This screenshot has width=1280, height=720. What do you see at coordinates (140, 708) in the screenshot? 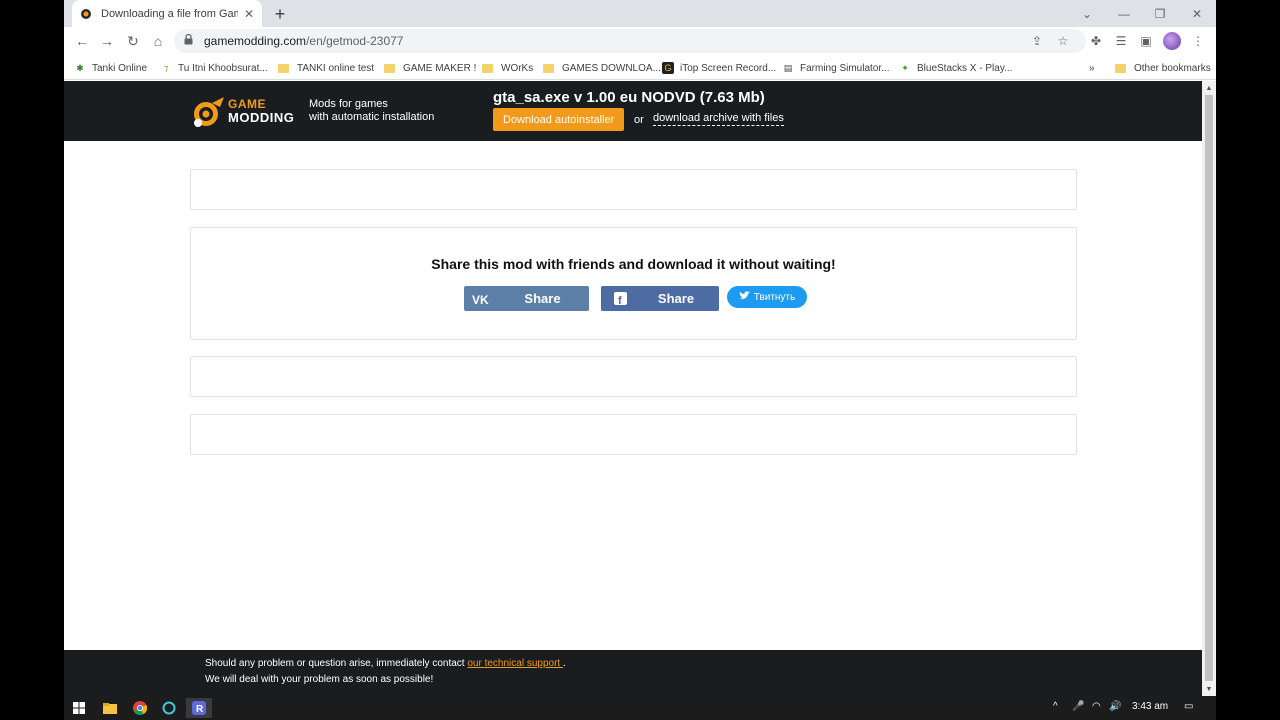
I see `chrome-icon` at bounding box center [140, 708].